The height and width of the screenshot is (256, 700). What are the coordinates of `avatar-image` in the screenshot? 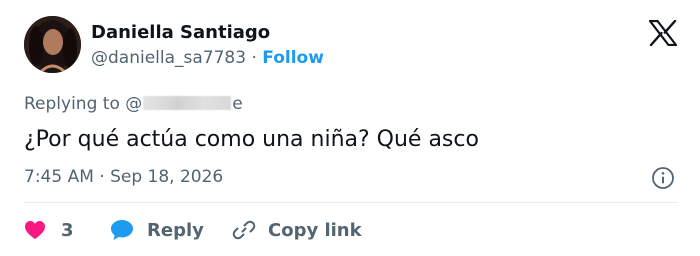 It's located at (52, 44).